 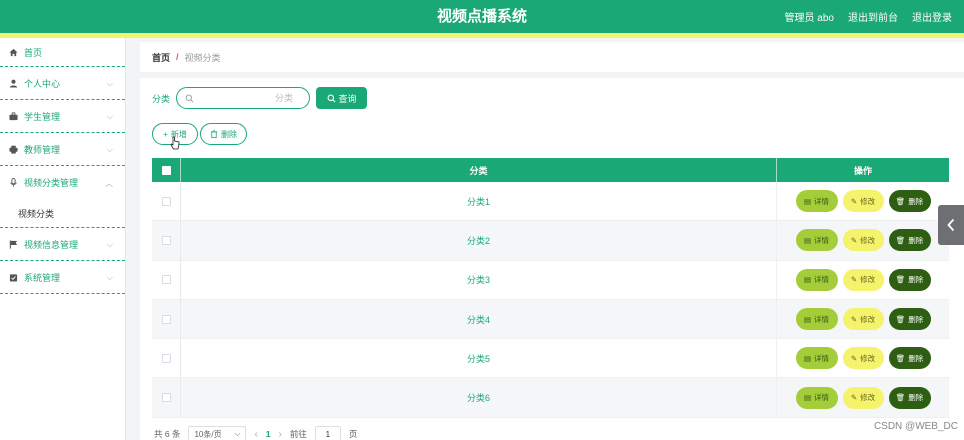 I want to click on document-icon: ▤, so click(x=807, y=201).